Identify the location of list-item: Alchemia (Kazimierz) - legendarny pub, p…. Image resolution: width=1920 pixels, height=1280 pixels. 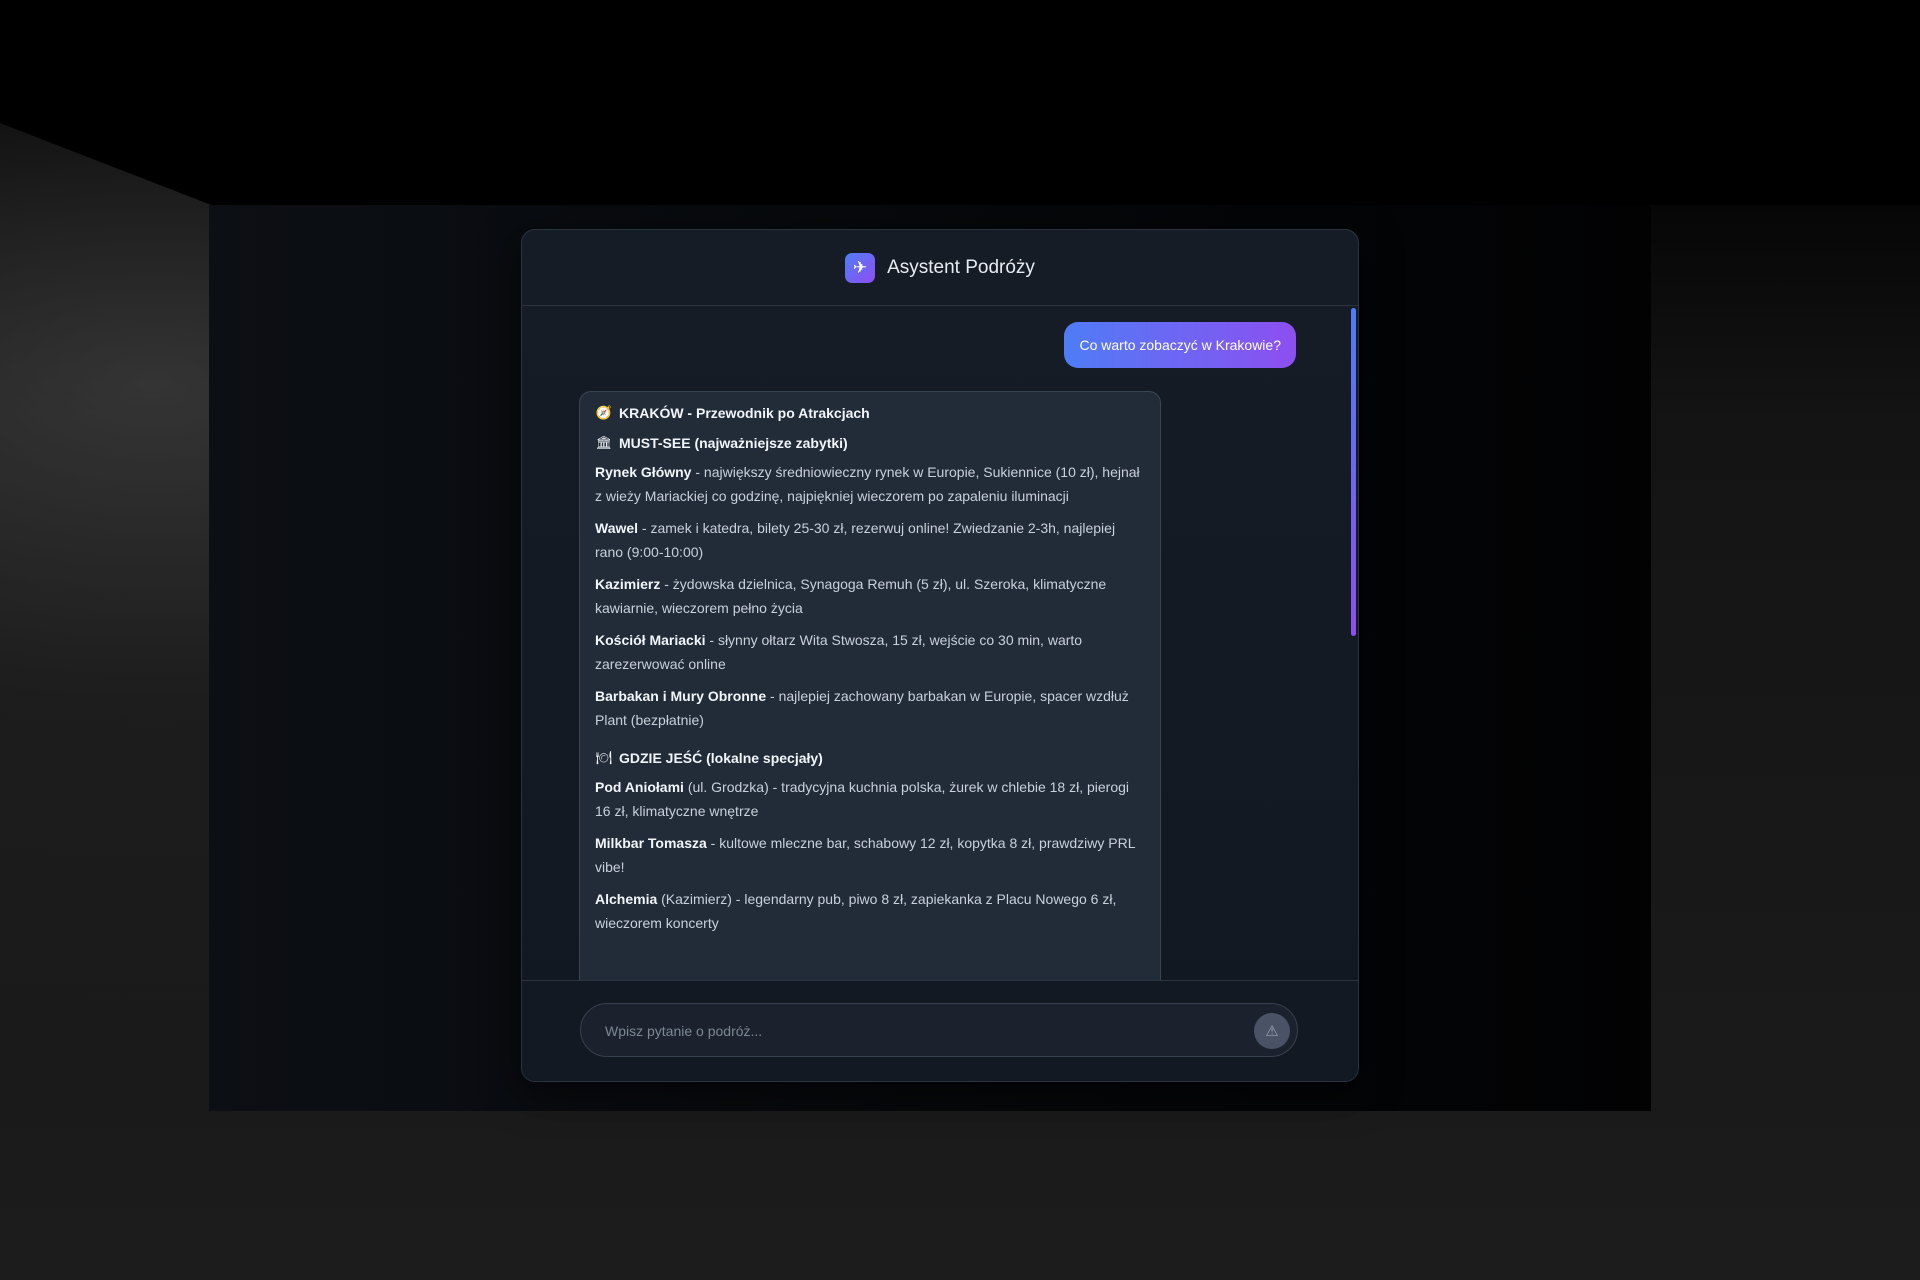
(870, 911).